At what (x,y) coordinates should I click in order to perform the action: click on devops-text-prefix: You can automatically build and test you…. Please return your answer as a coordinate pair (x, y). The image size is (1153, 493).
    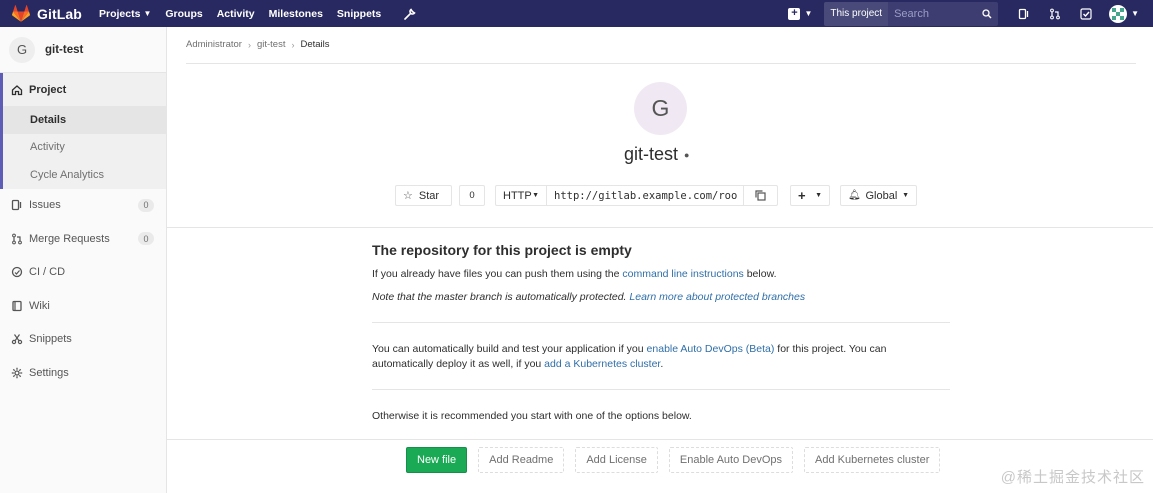
    Looking at the image, I should click on (509, 349).